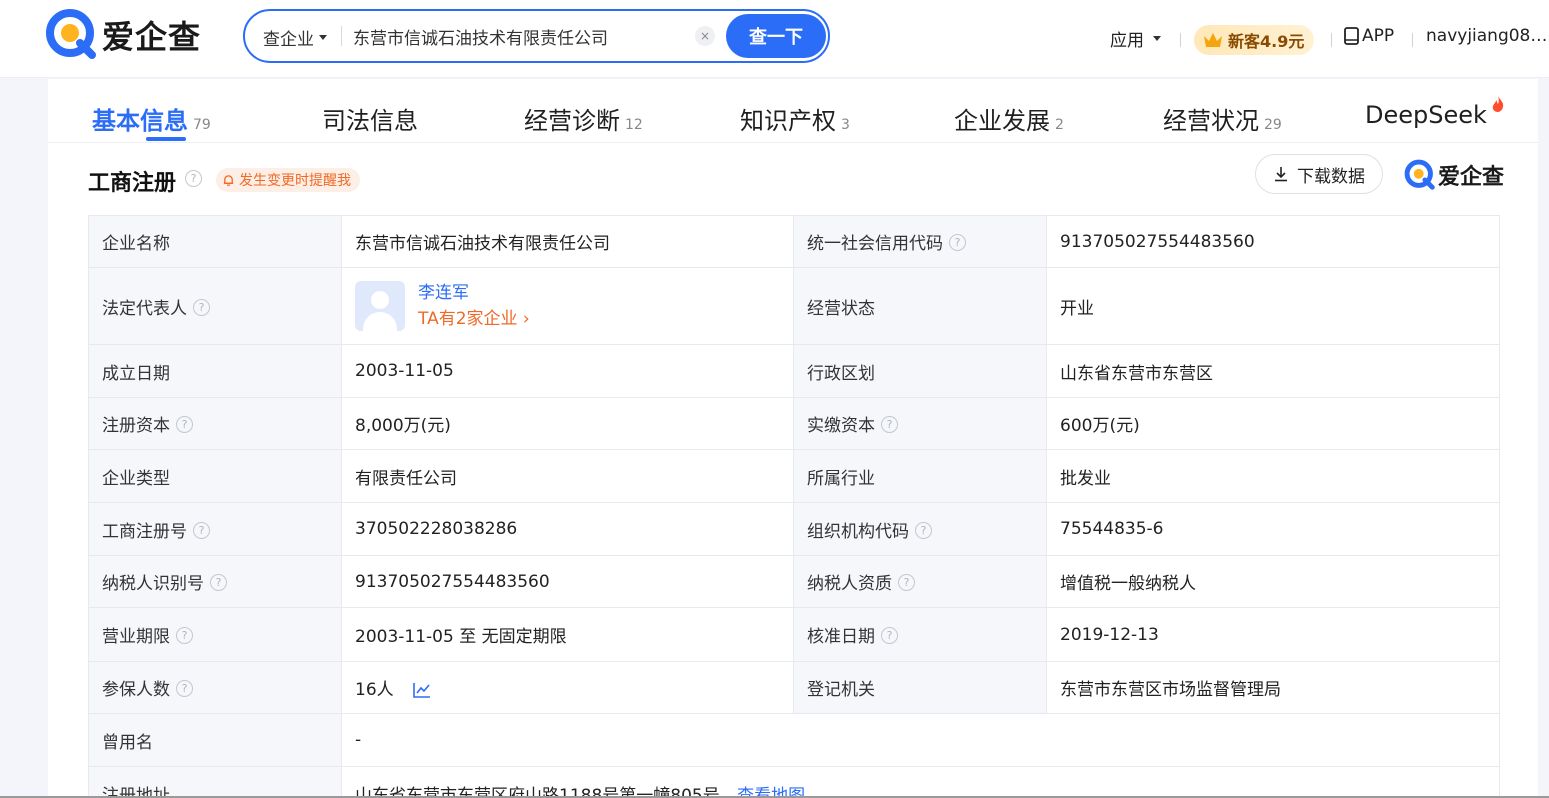 Image resolution: width=1549 pixels, height=798 pixels. What do you see at coordinates (215, 782) in the screenshot?
I see `address-label: 注册地址` at bounding box center [215, 782].